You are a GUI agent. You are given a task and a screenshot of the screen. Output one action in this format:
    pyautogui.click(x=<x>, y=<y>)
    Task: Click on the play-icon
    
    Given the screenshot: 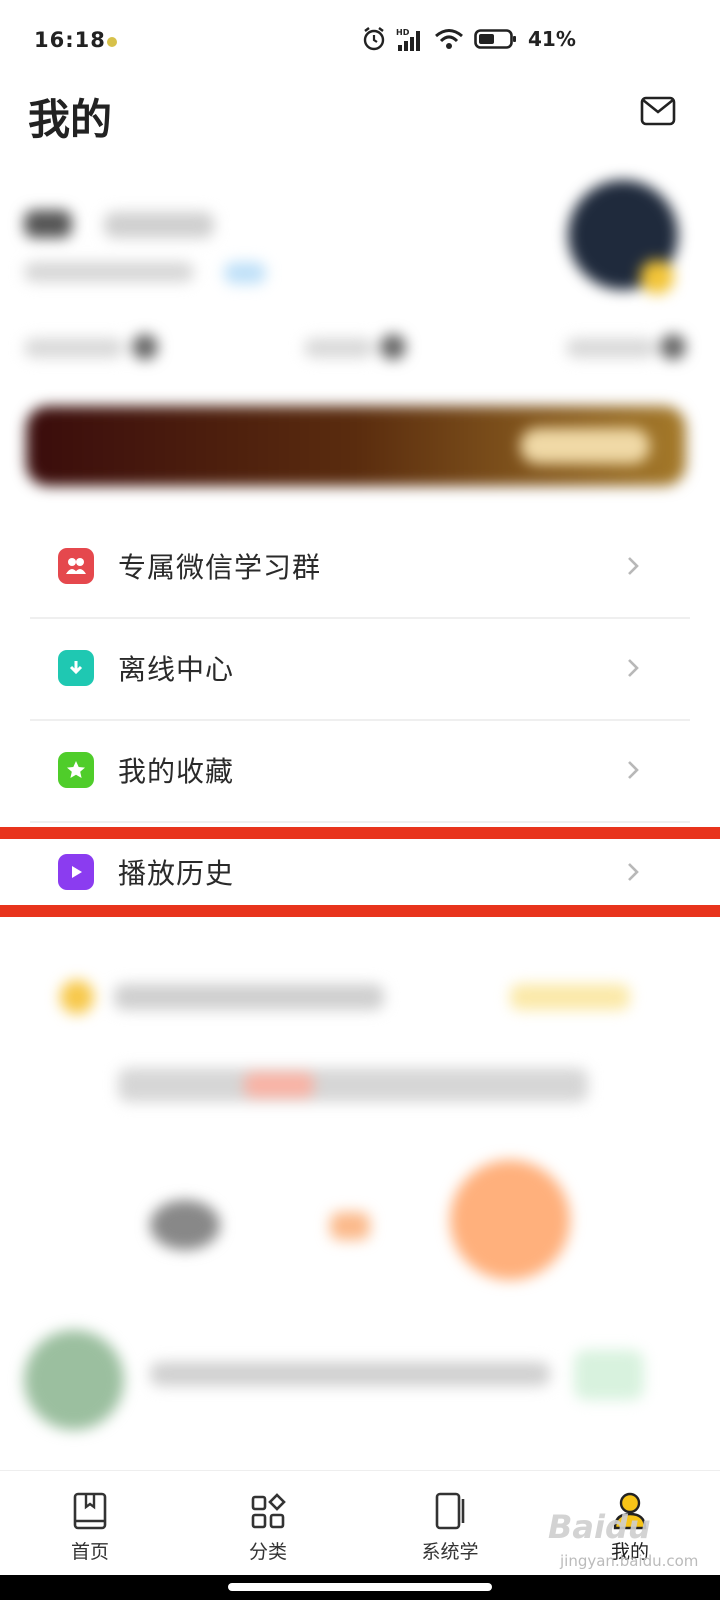 What is the action you would take?
    pyautogui.click(x=76, y=872)
    